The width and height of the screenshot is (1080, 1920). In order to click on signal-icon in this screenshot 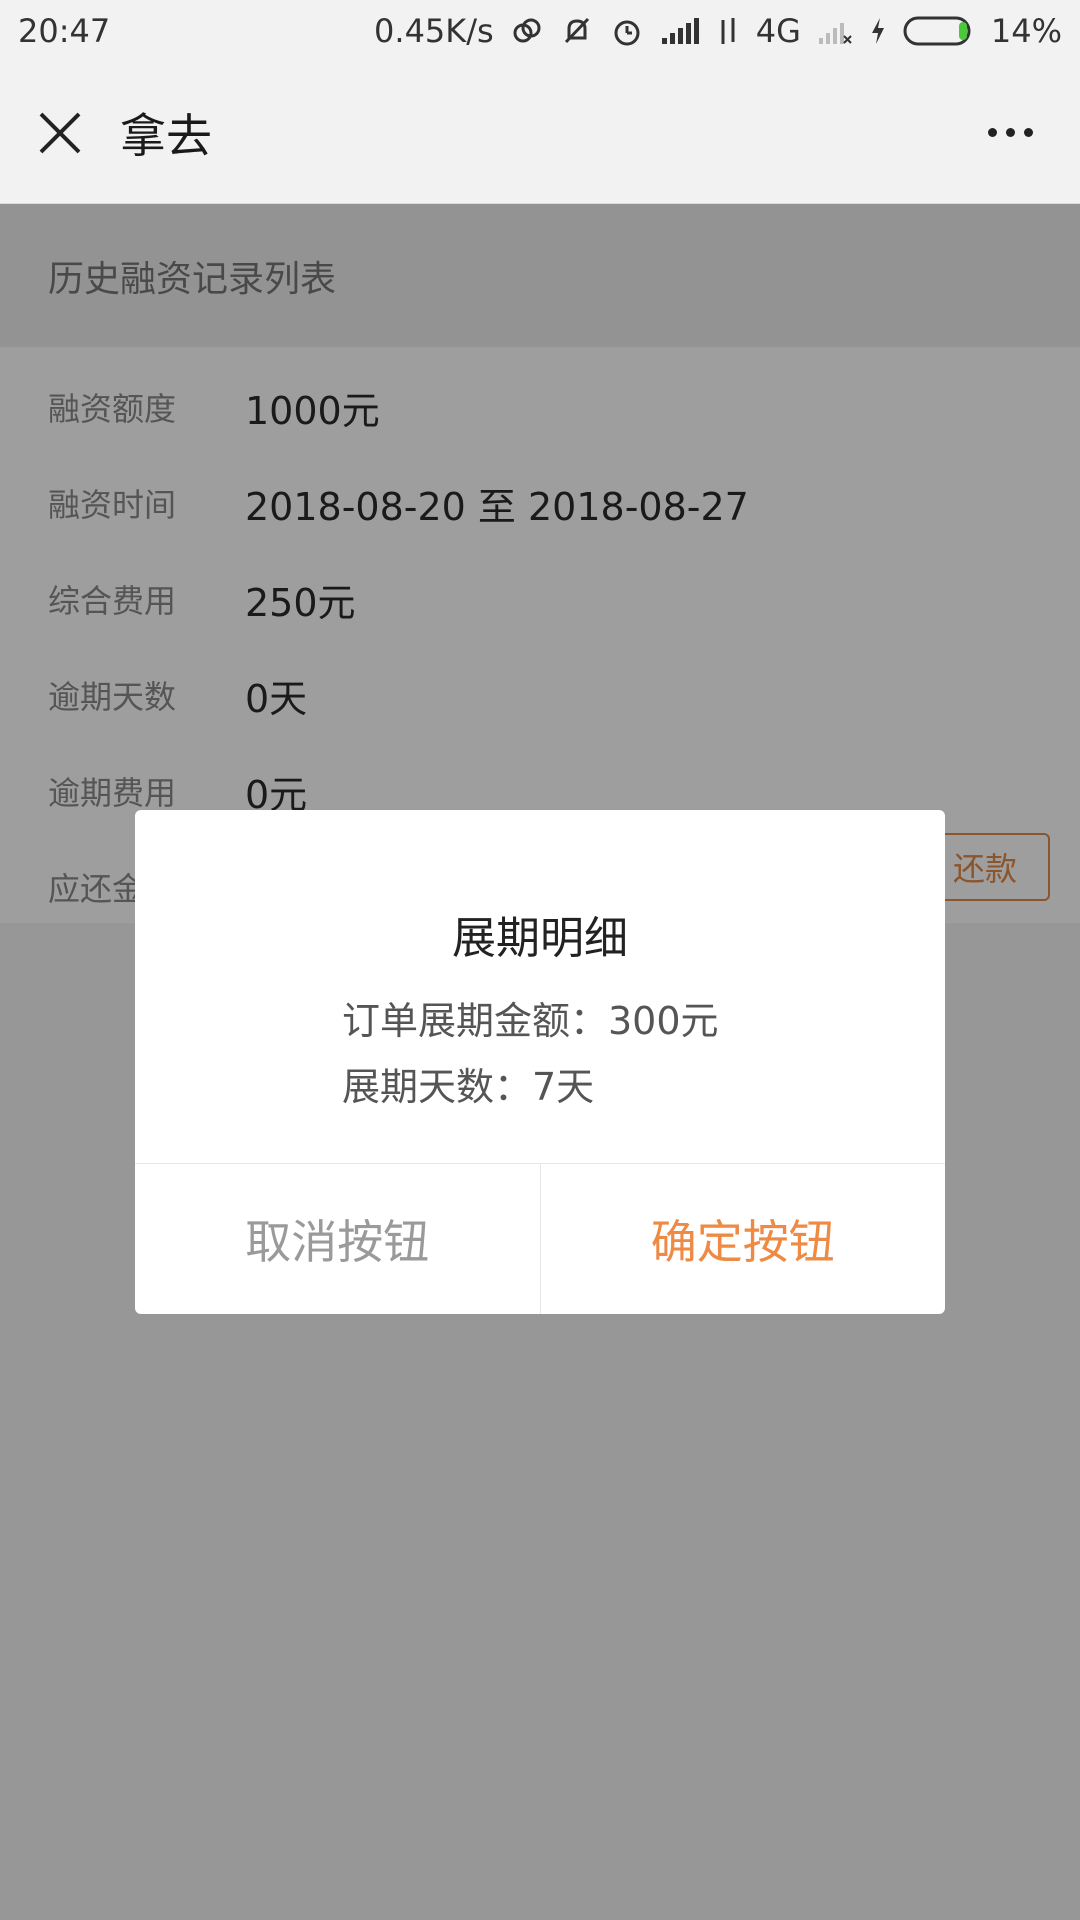, I will do `click(680, 31)`.